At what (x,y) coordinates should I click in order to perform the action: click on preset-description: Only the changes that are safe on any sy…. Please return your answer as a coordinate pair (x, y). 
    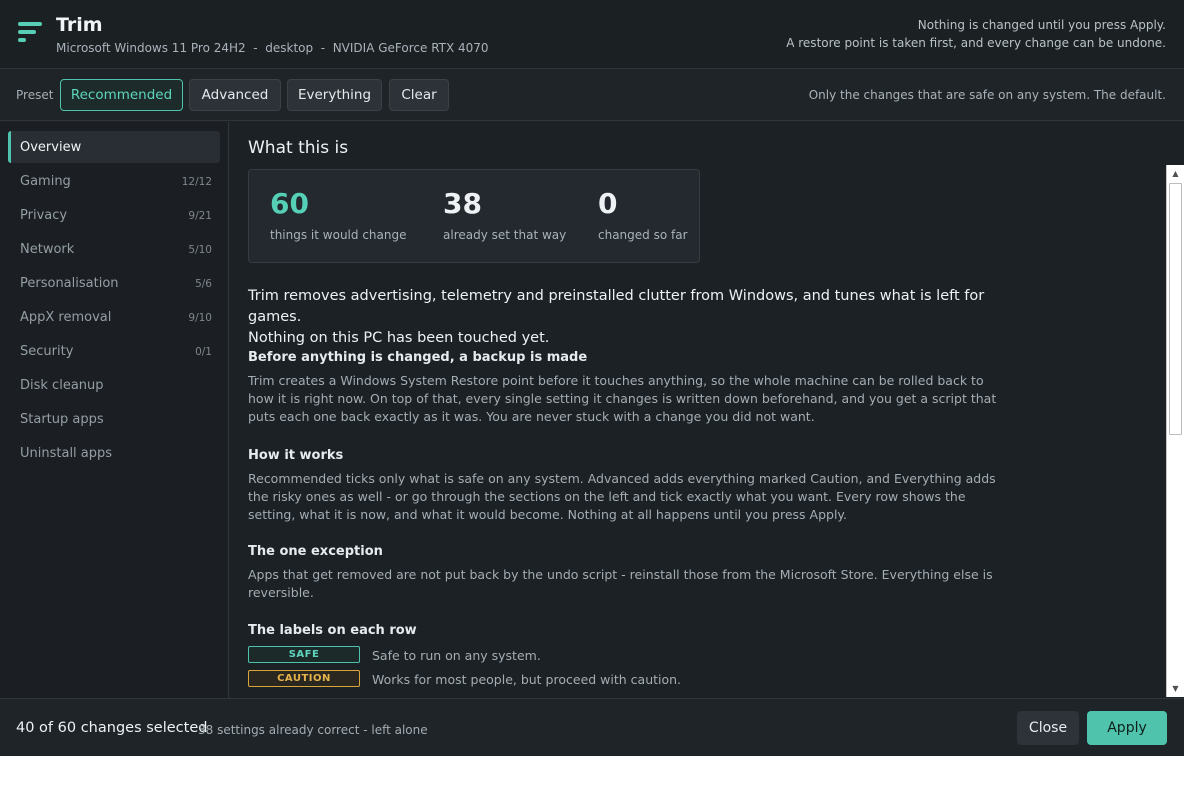
    Looking at the image, I should click on (987, 95).